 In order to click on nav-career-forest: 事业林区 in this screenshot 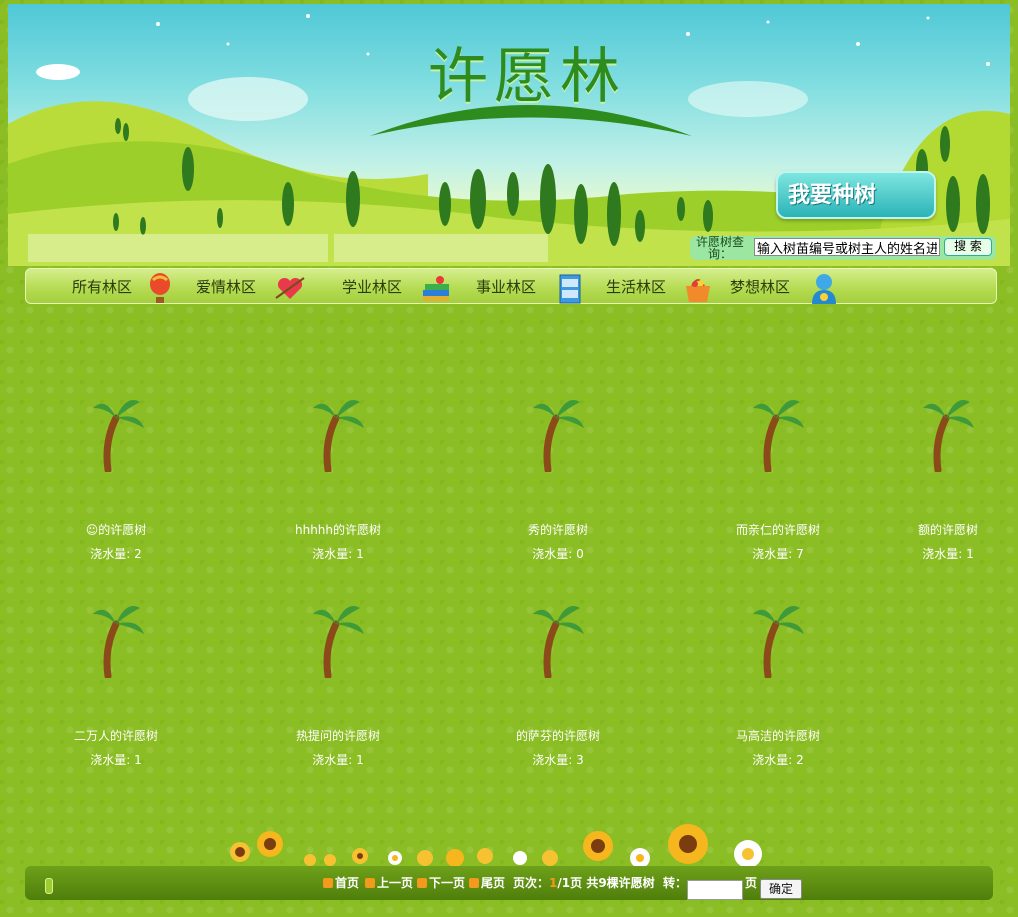, I will do `click(506, 287)`.